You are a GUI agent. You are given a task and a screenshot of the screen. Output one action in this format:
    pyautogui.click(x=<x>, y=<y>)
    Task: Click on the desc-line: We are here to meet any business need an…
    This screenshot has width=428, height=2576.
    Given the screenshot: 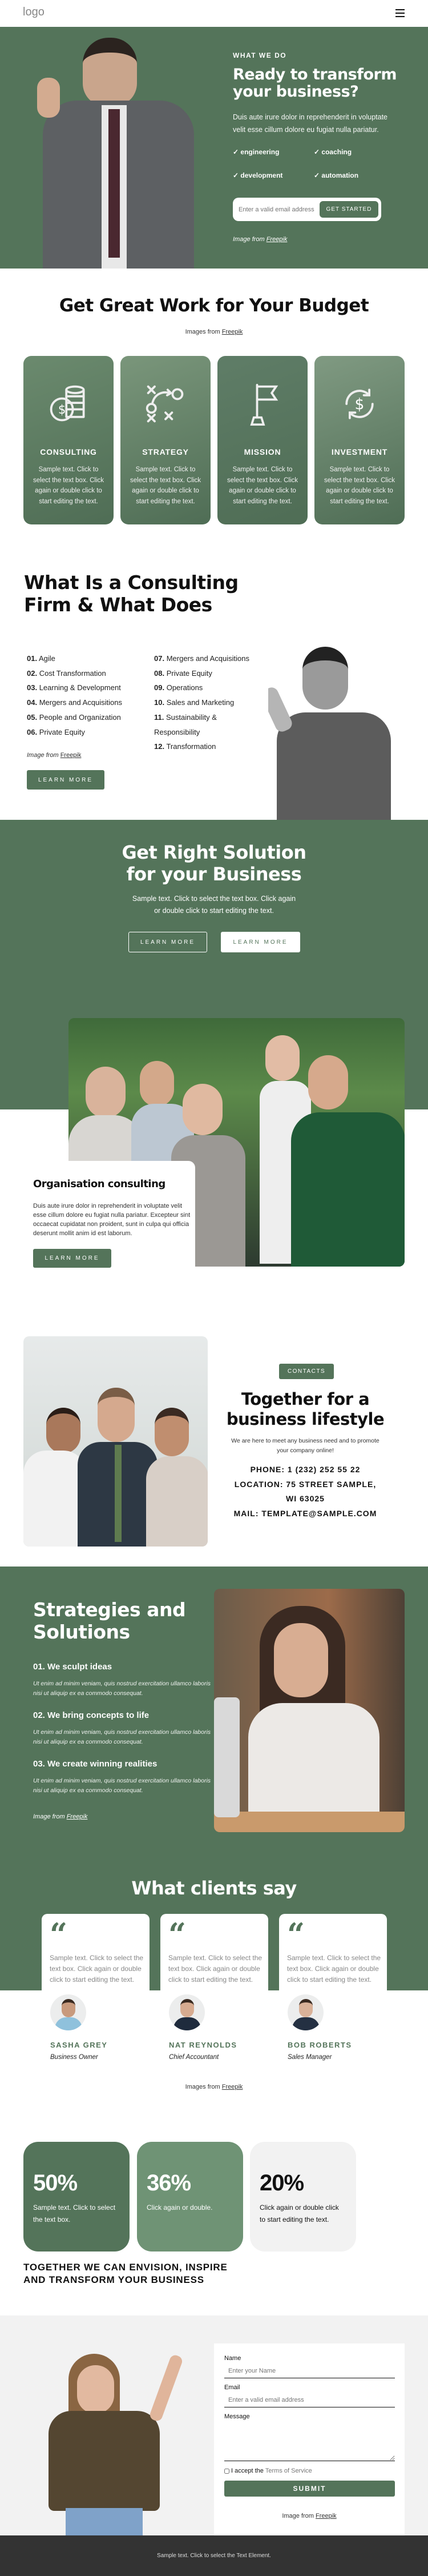 What is the action you would take?
    pyautogui.click(x=305, y=1440)
    